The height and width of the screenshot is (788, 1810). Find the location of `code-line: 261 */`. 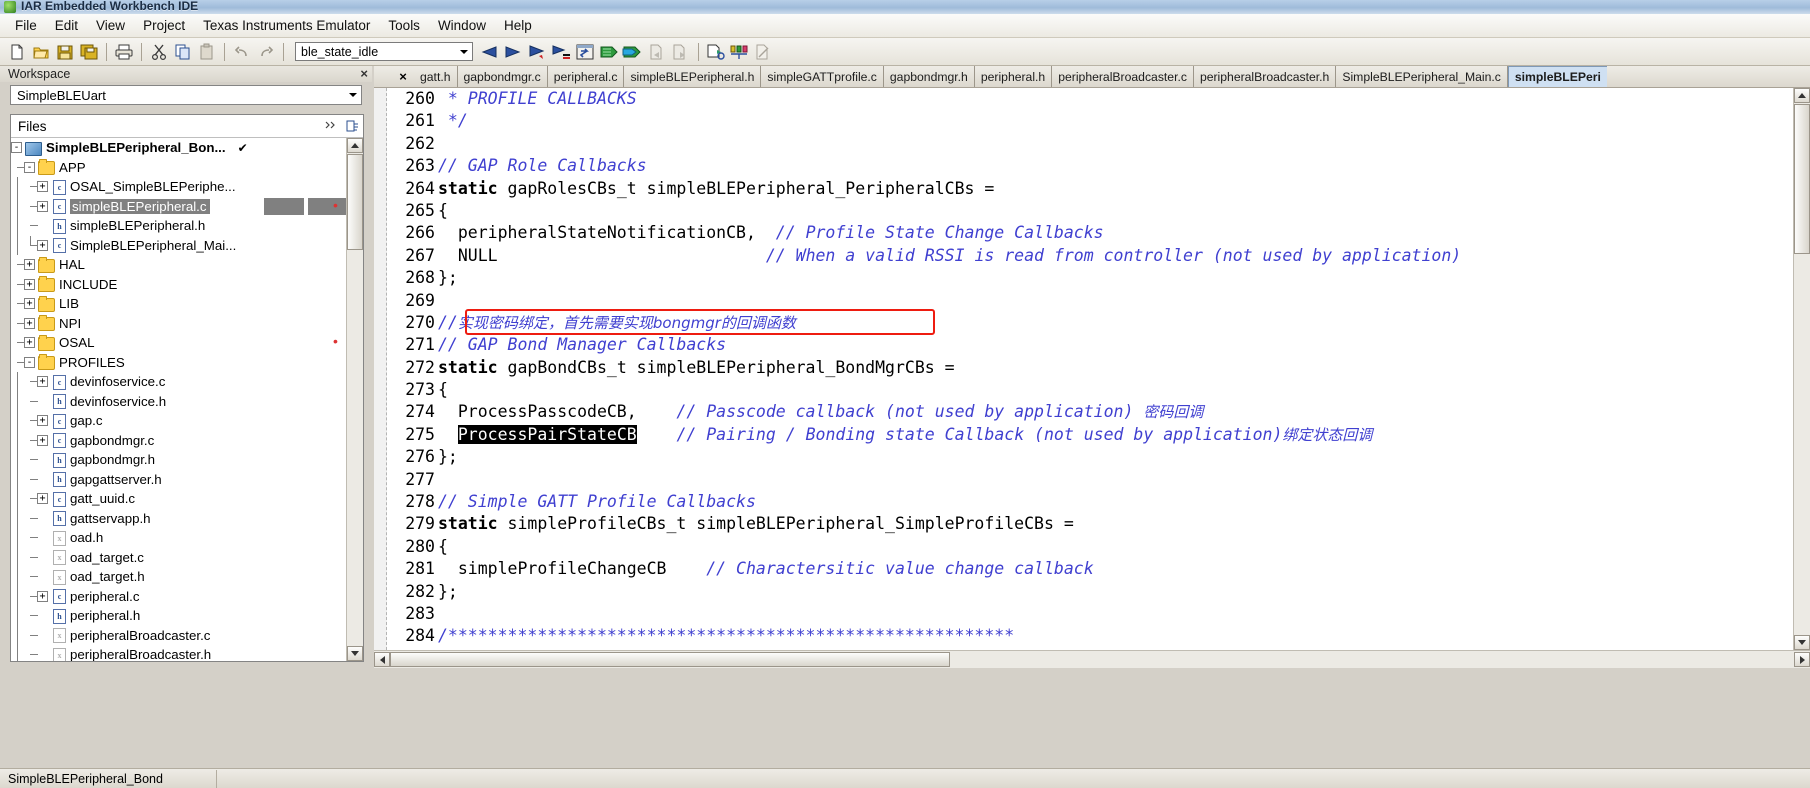

code-line: 261 */ is located at coordinates (1090, 121).